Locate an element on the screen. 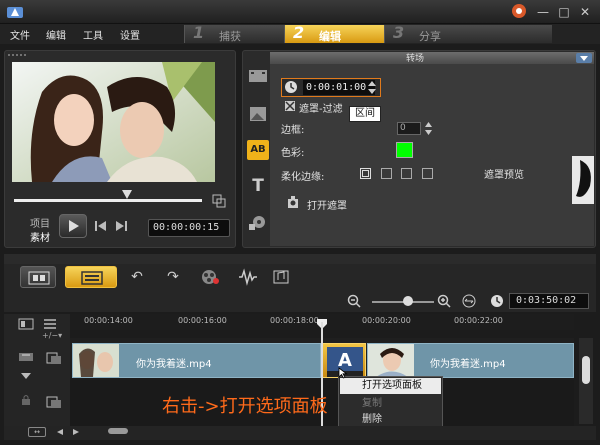  mask-preview-image is located at coordinates (583, 180).